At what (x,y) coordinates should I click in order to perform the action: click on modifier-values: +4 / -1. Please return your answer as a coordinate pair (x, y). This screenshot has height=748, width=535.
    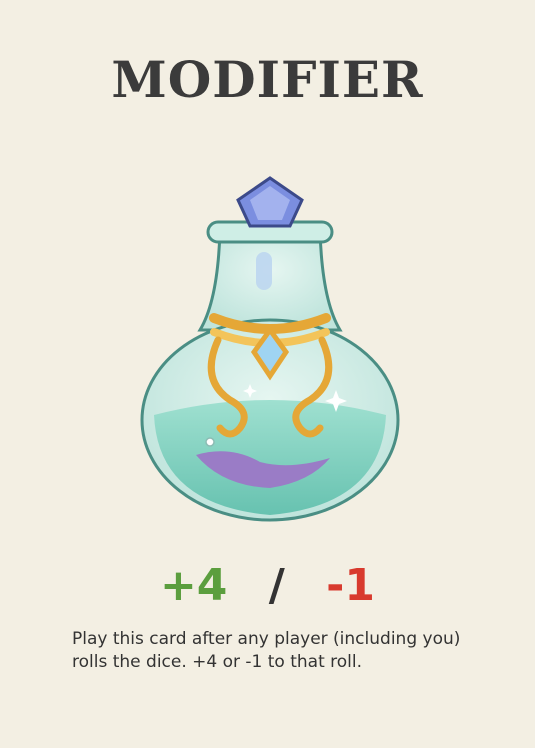
    Looking at the image, I should click on (267, 585).